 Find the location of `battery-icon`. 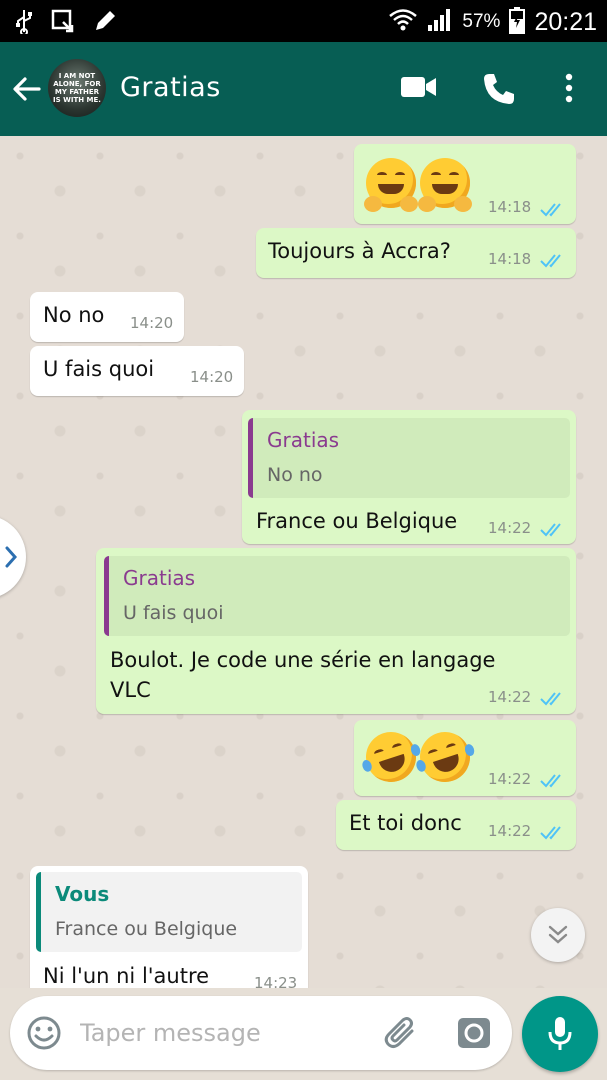

battery-icon is located at coordinates (517, 22).